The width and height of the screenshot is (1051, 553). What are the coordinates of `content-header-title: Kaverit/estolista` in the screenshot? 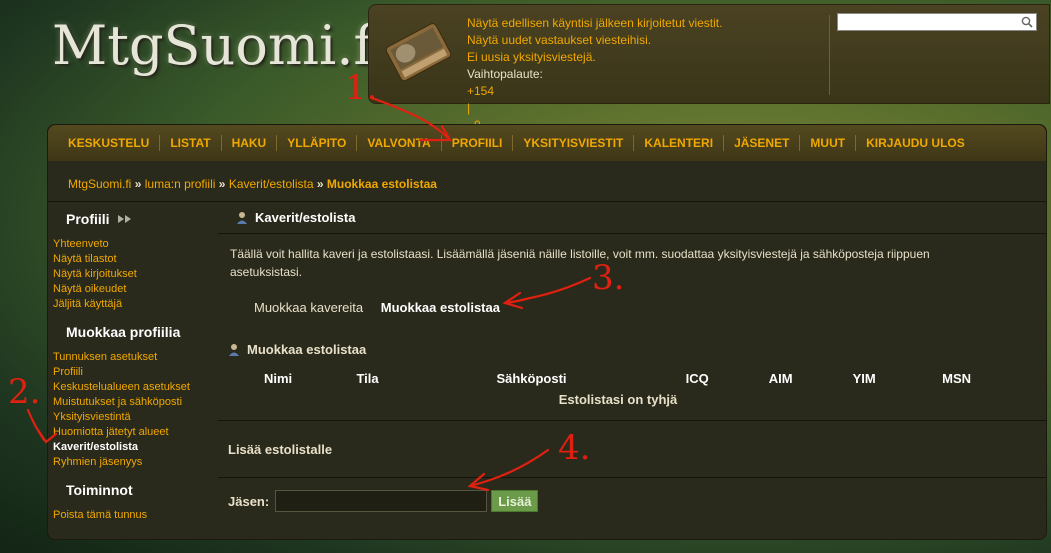 It's located at (305, 217).